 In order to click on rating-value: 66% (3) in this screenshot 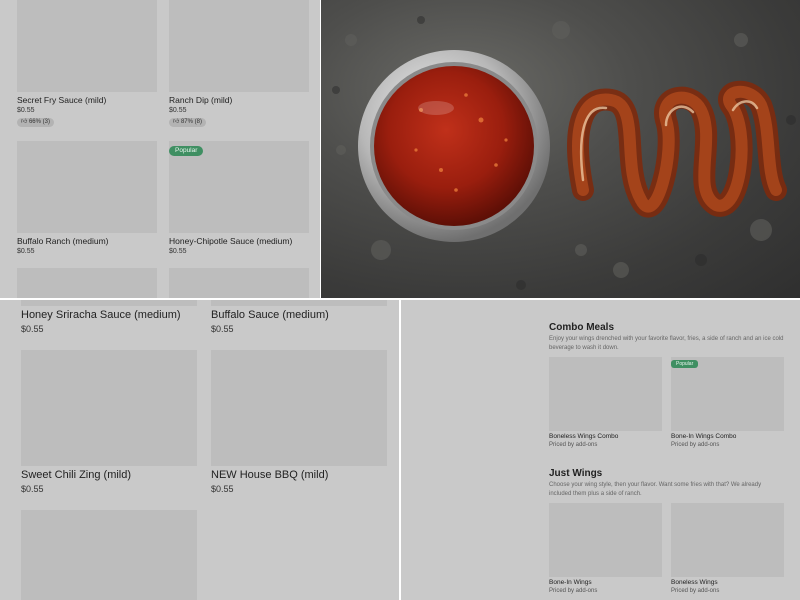, I will do `click(39, 122)`.